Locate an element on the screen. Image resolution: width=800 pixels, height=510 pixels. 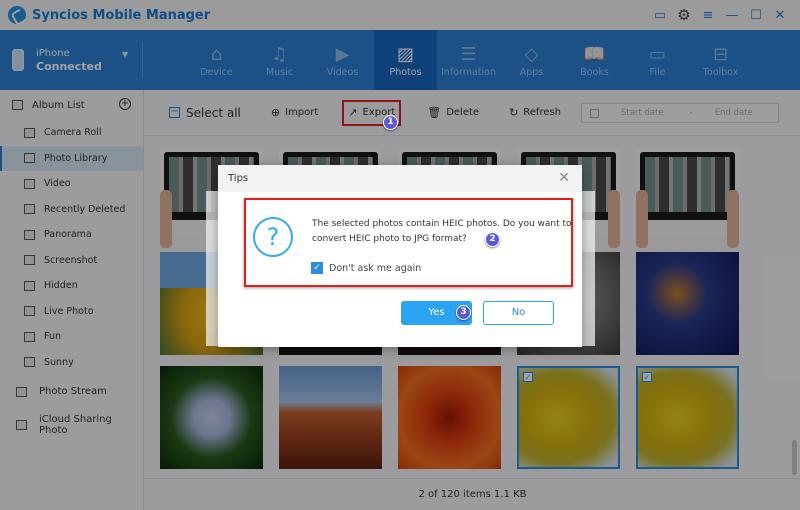
dialog-title: Tips is located at coordinates (238, 178).